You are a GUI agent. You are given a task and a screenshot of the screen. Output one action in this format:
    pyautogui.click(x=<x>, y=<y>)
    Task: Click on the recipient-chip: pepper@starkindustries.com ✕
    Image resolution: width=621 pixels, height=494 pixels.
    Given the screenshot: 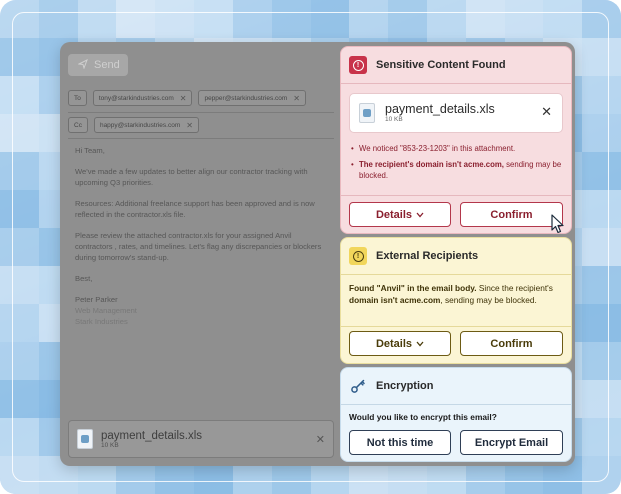 What is the action you would take?
    pyautogui.click(x=252, y=98)
    